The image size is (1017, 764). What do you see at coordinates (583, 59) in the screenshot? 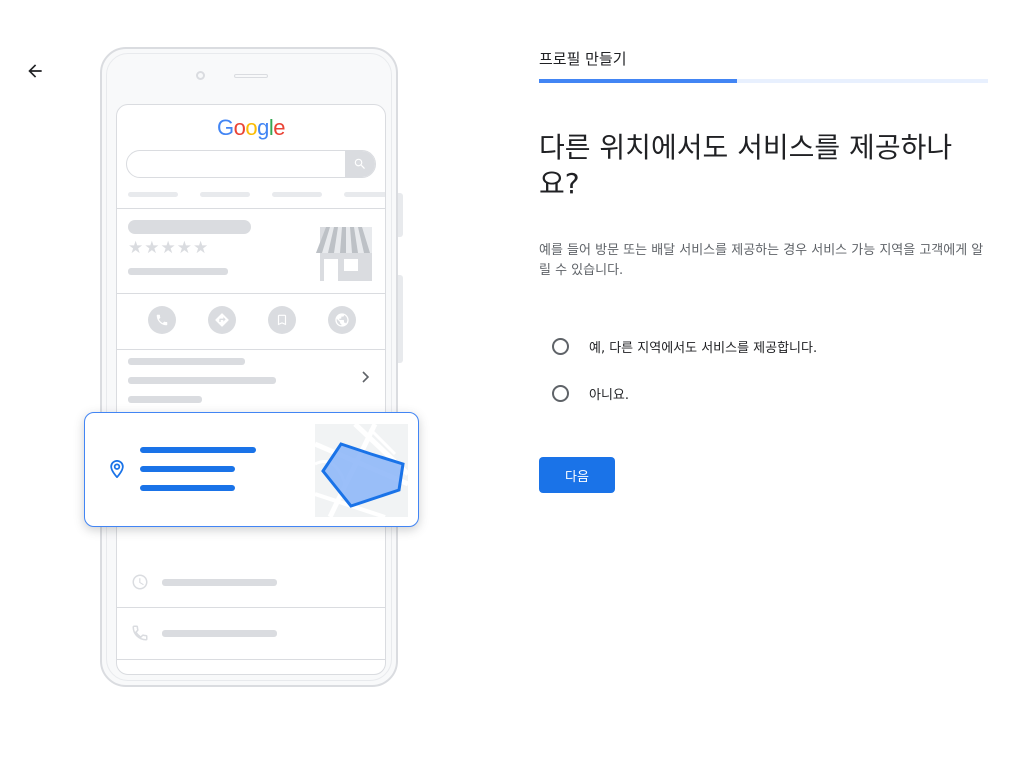
I see `step-label: 프로필 만들기` at bounding box center [583, 59].